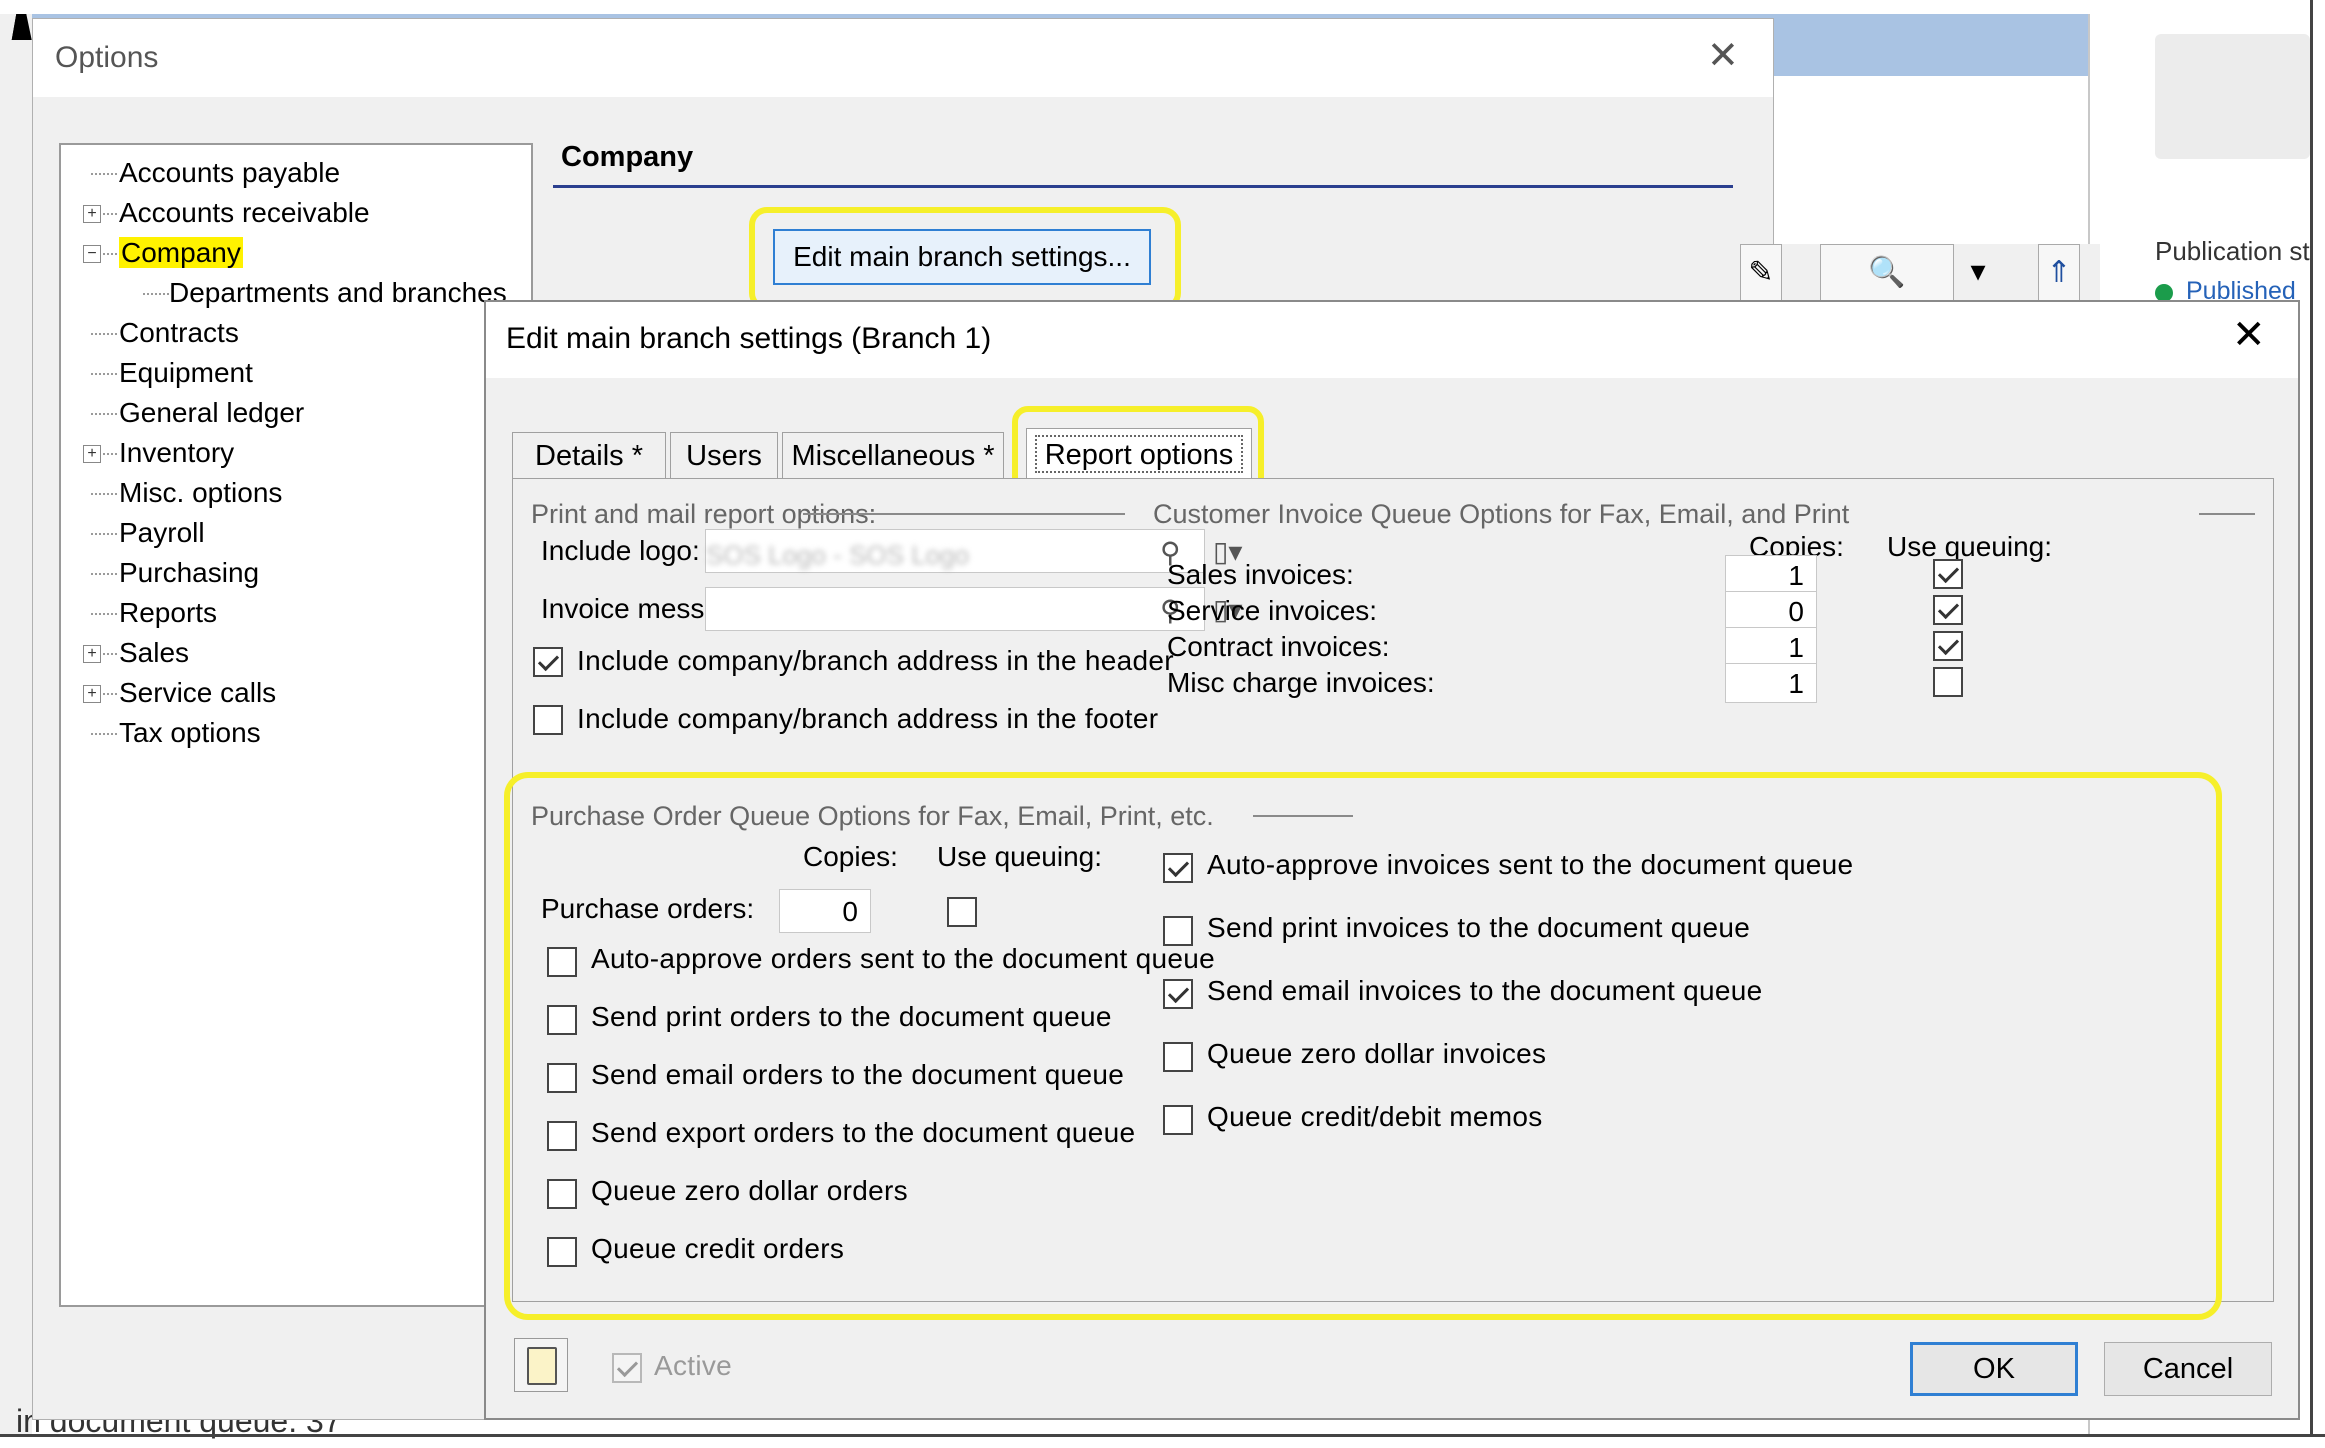 The height and width of the screenshot is (1448, 2325). What do you see at coordinates (903, 58) in the screenshot?
I see `options-titlebar: Options ✕` at bounding box center [903, 58].